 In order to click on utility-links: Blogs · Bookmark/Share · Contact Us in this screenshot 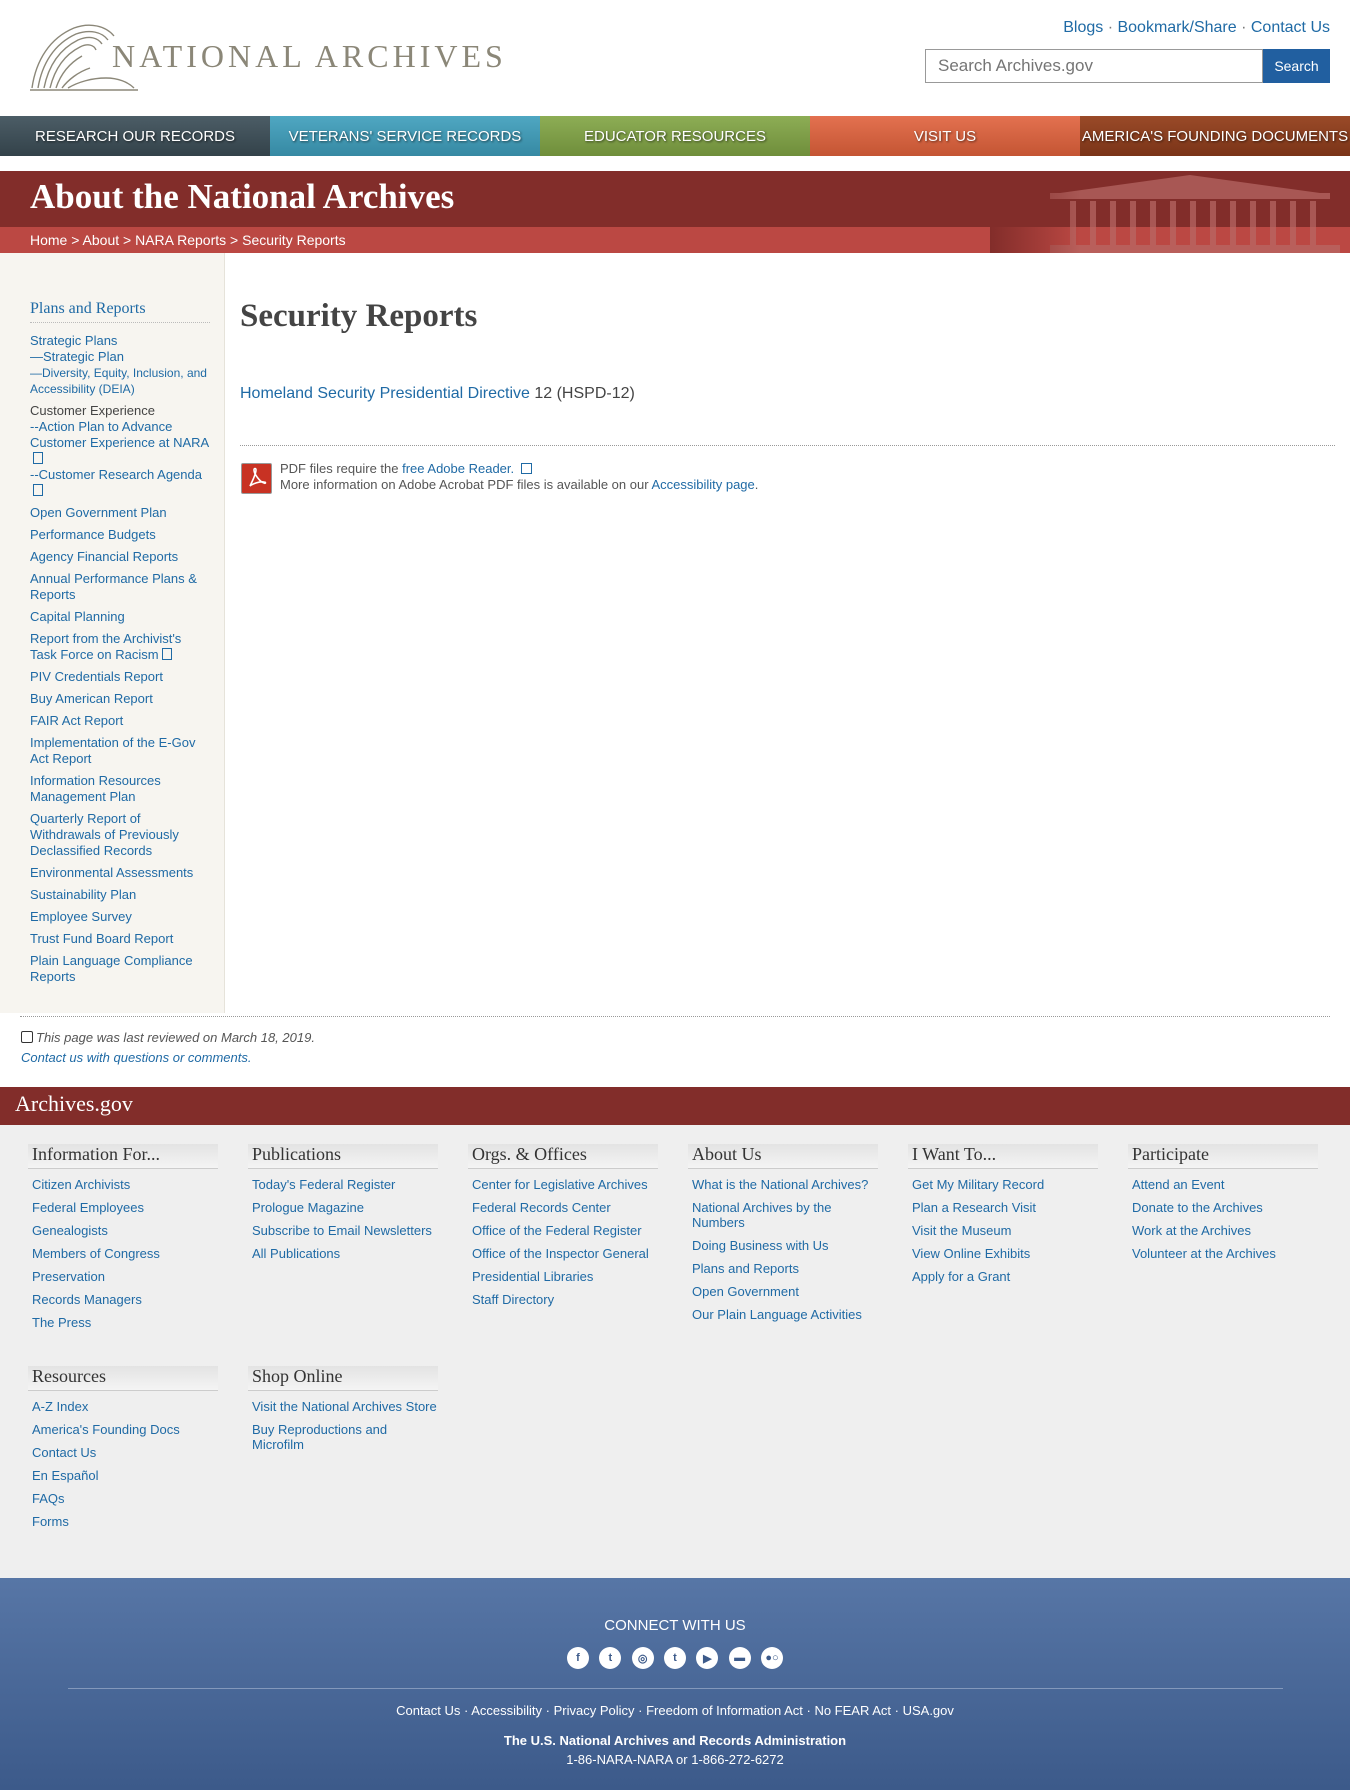, I will do `click(1196, 27)`.